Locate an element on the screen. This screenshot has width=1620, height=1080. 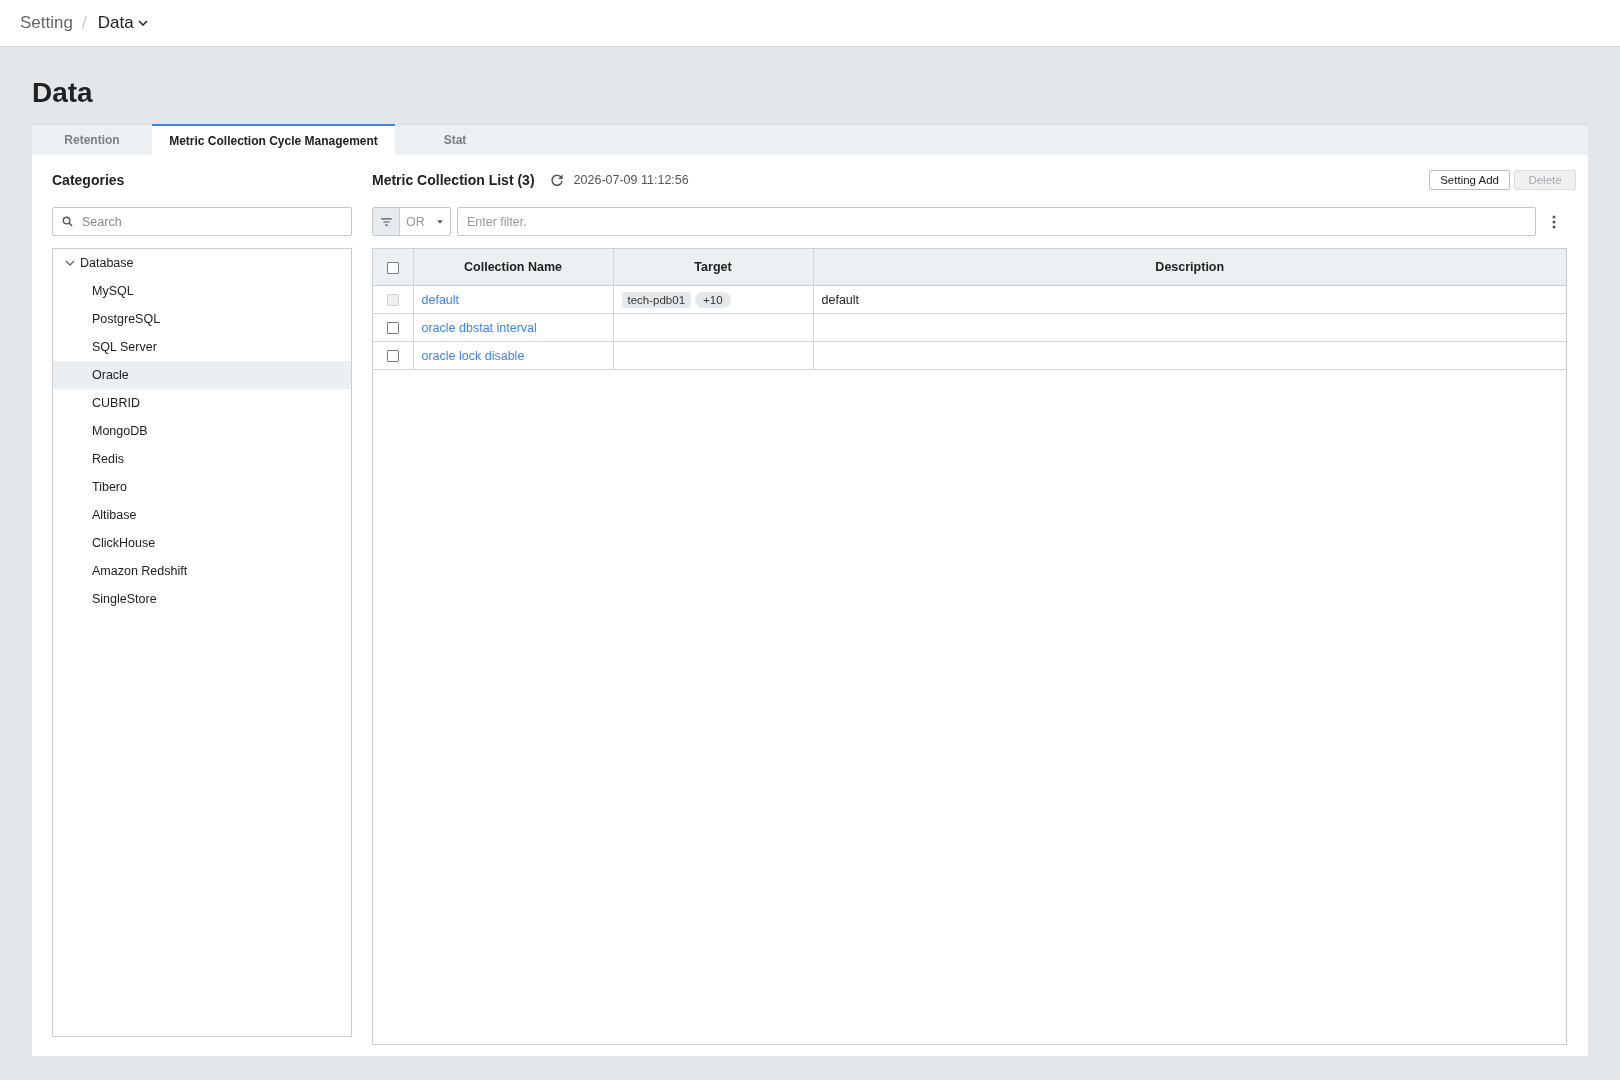
refresh-icon is located at coordinates (556, 180).